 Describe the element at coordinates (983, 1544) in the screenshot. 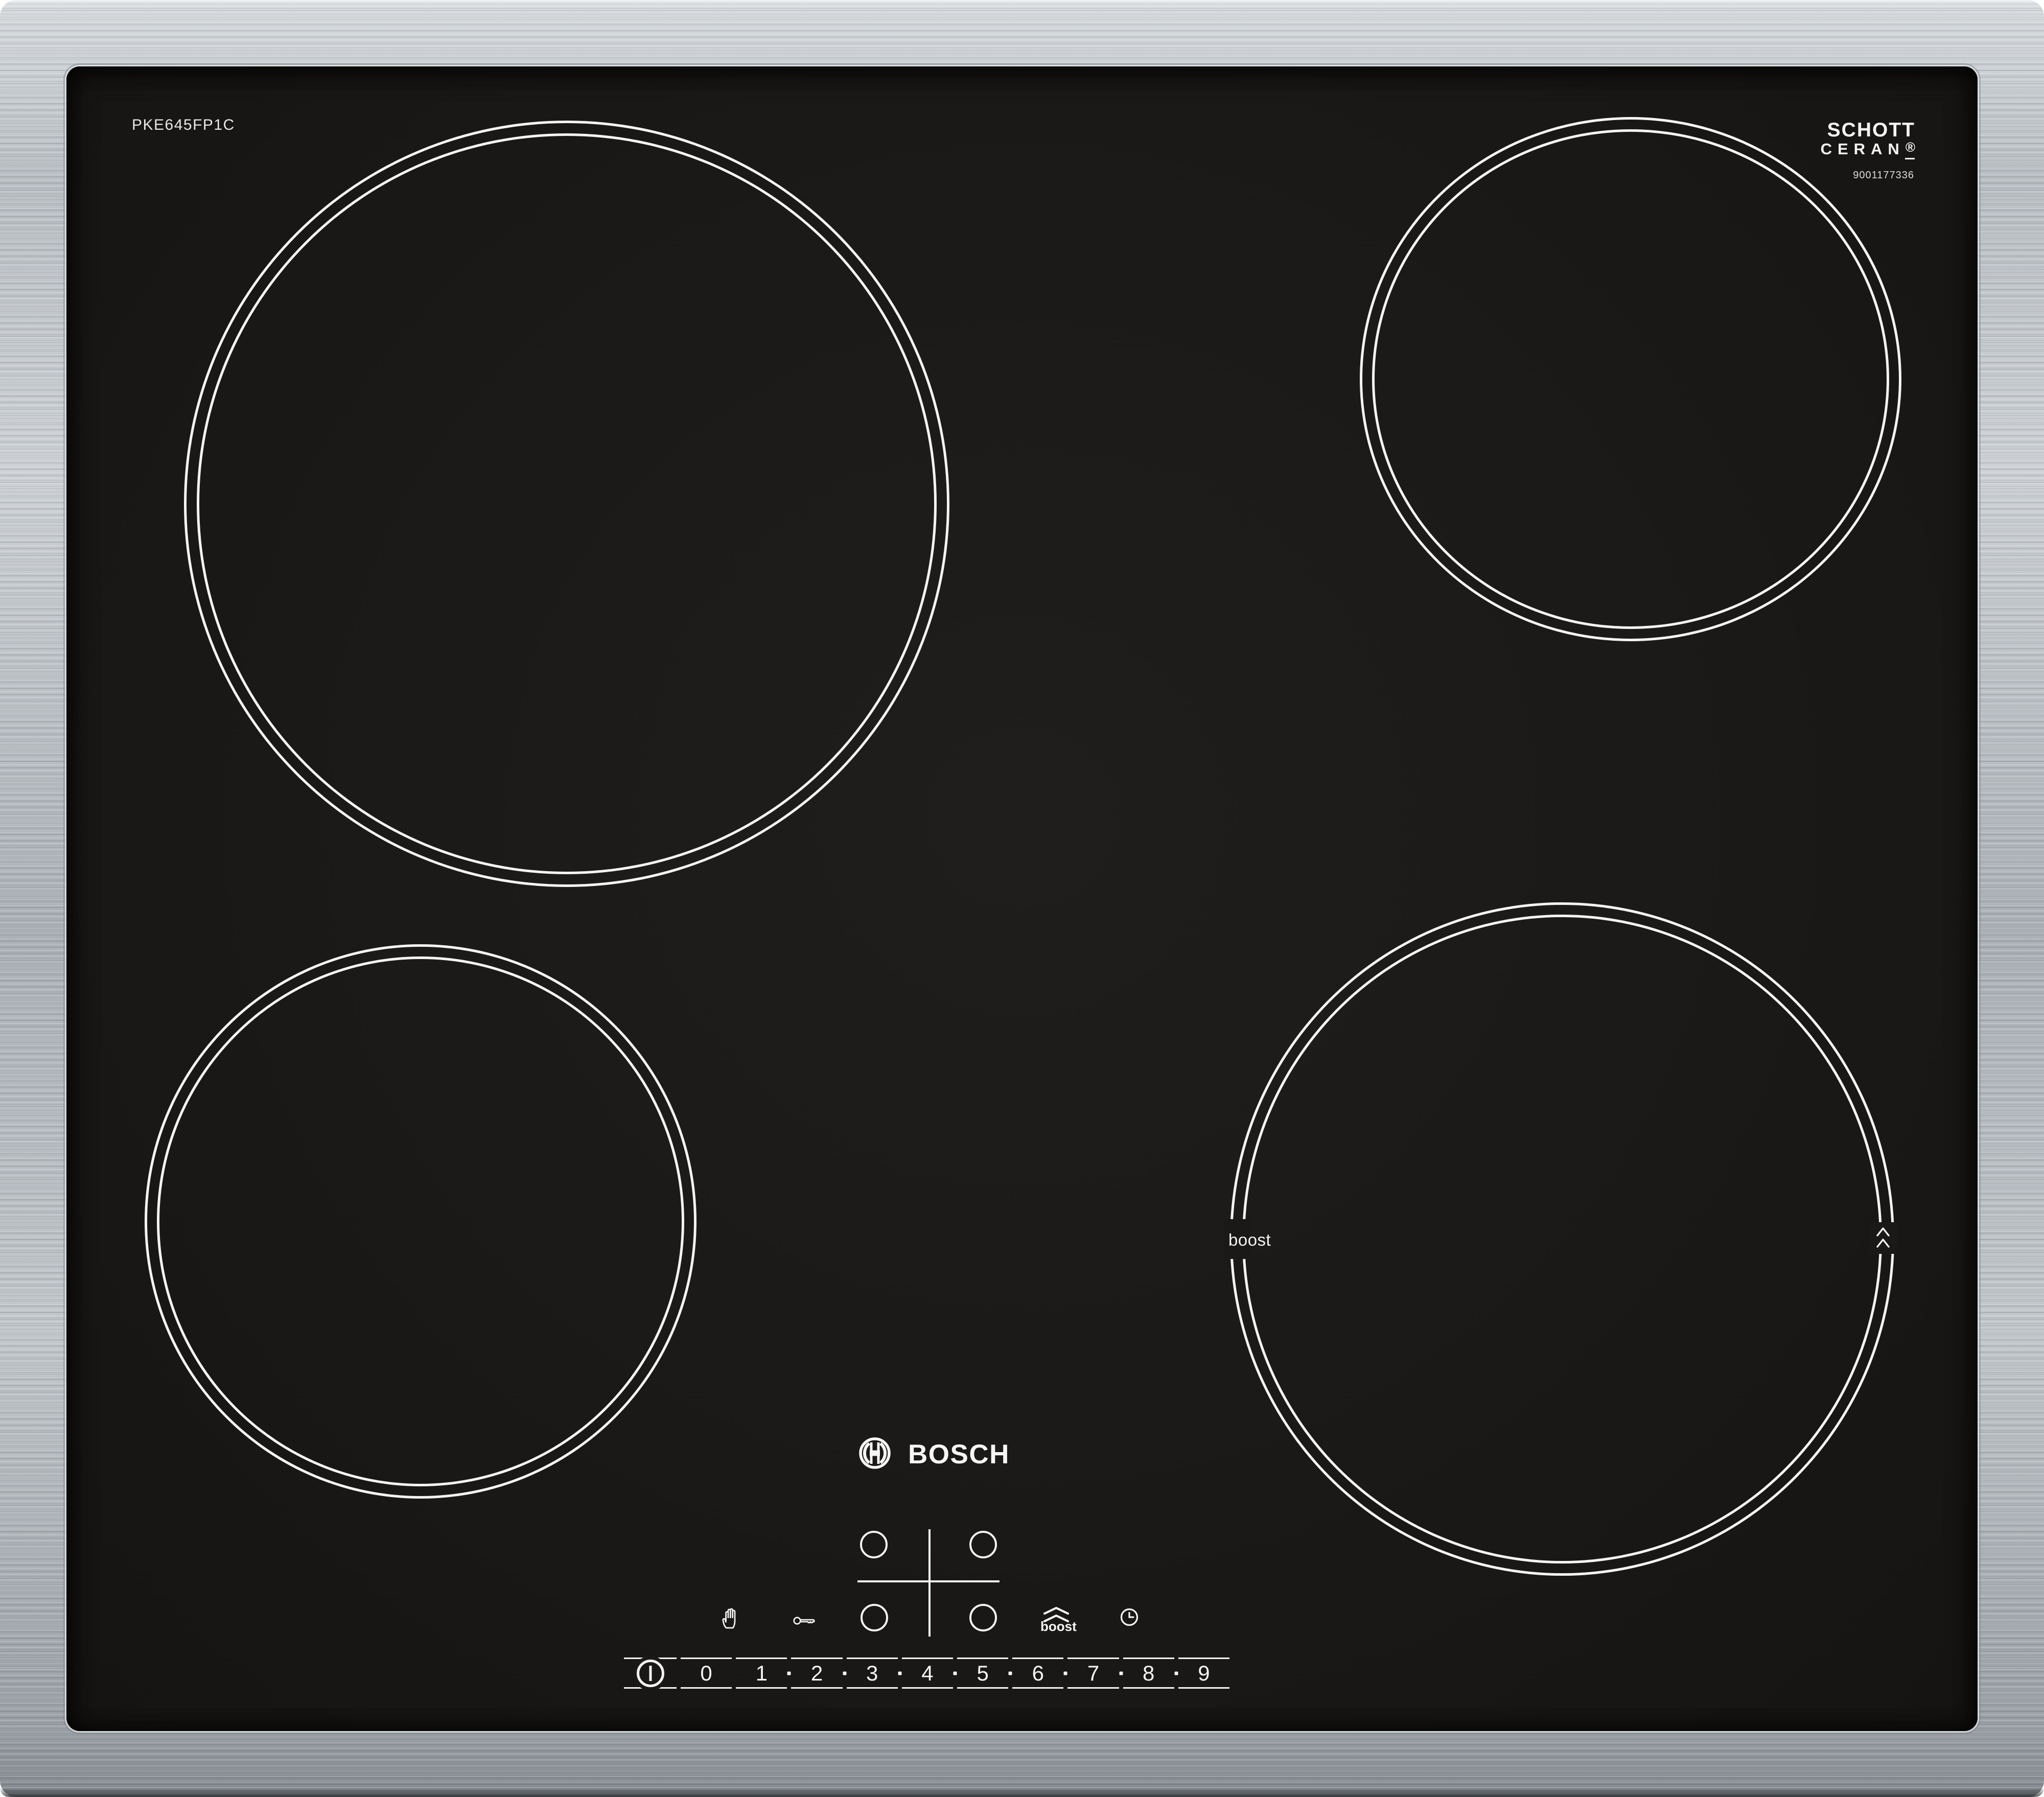

I see `zone-select-back-right` at that location.